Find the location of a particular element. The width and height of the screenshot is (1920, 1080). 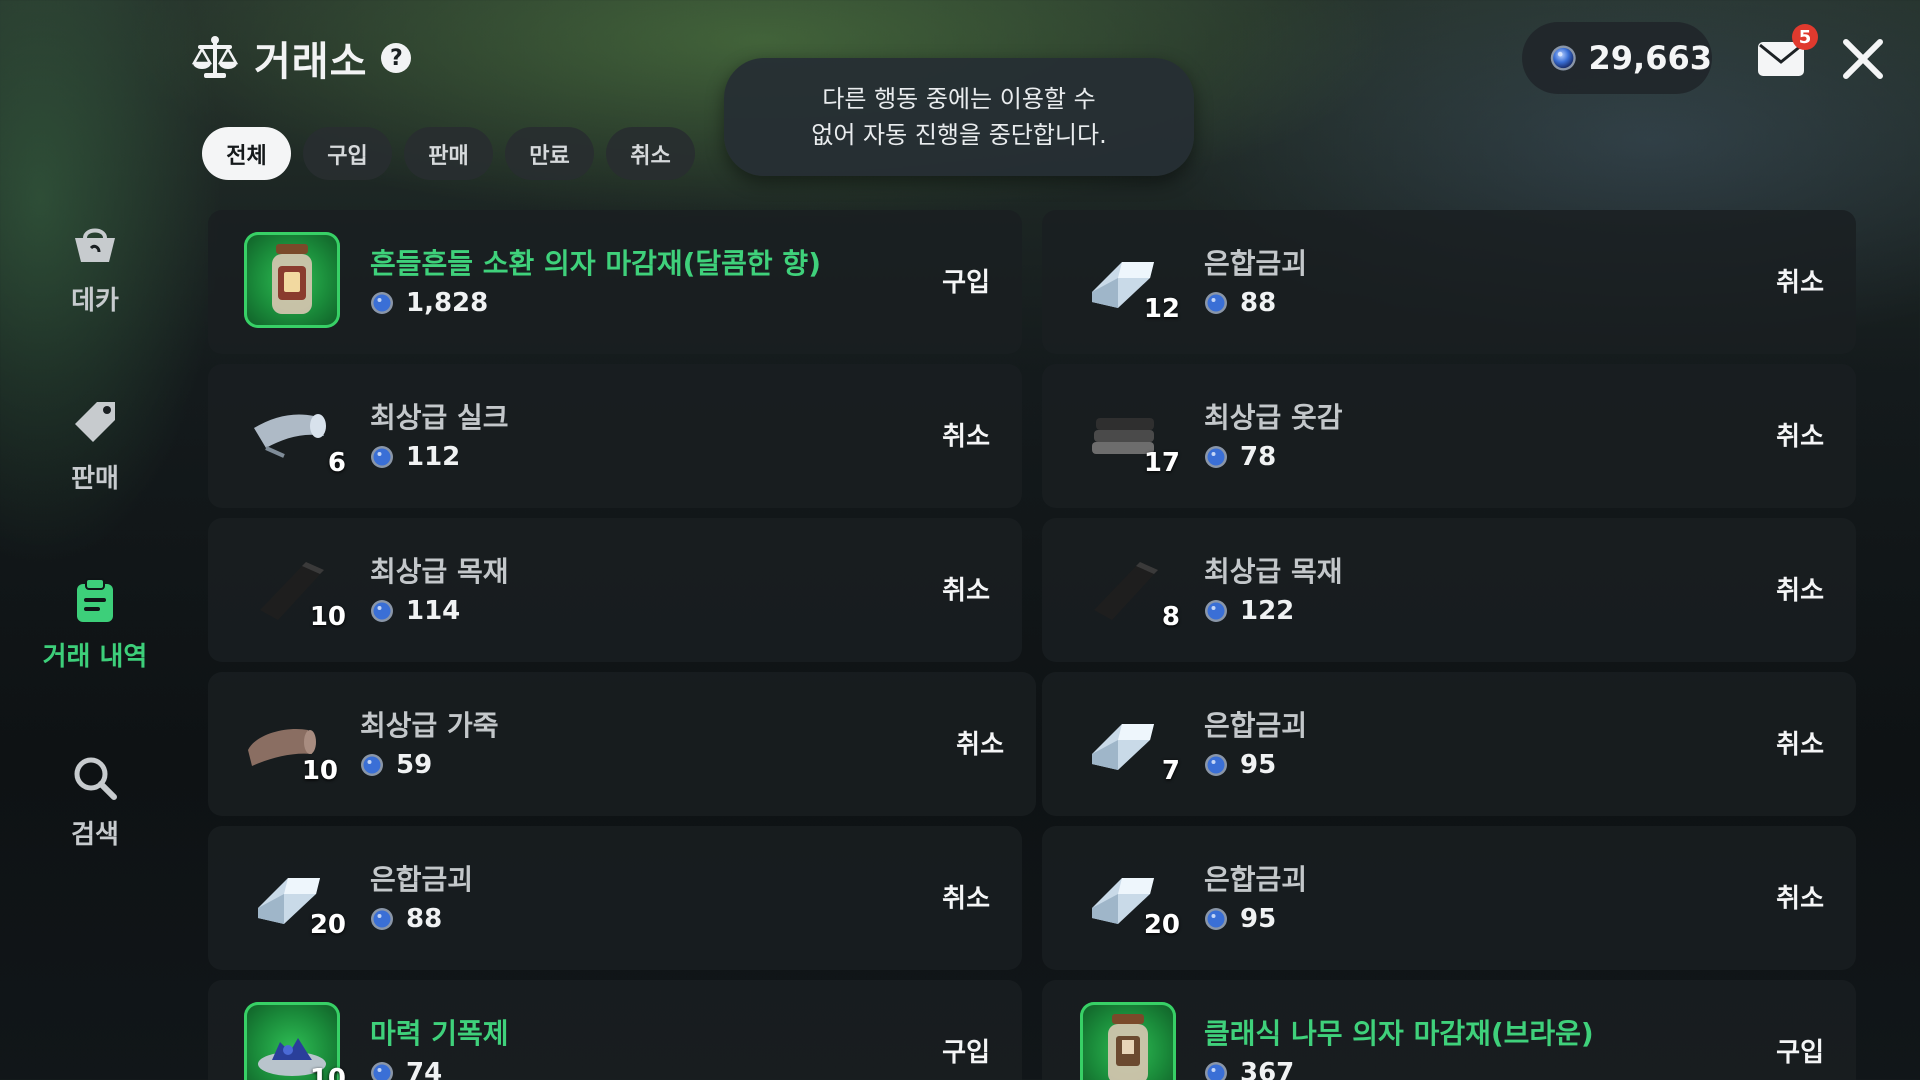

item-price-value: 122 is located at coordinates (1267, 611).